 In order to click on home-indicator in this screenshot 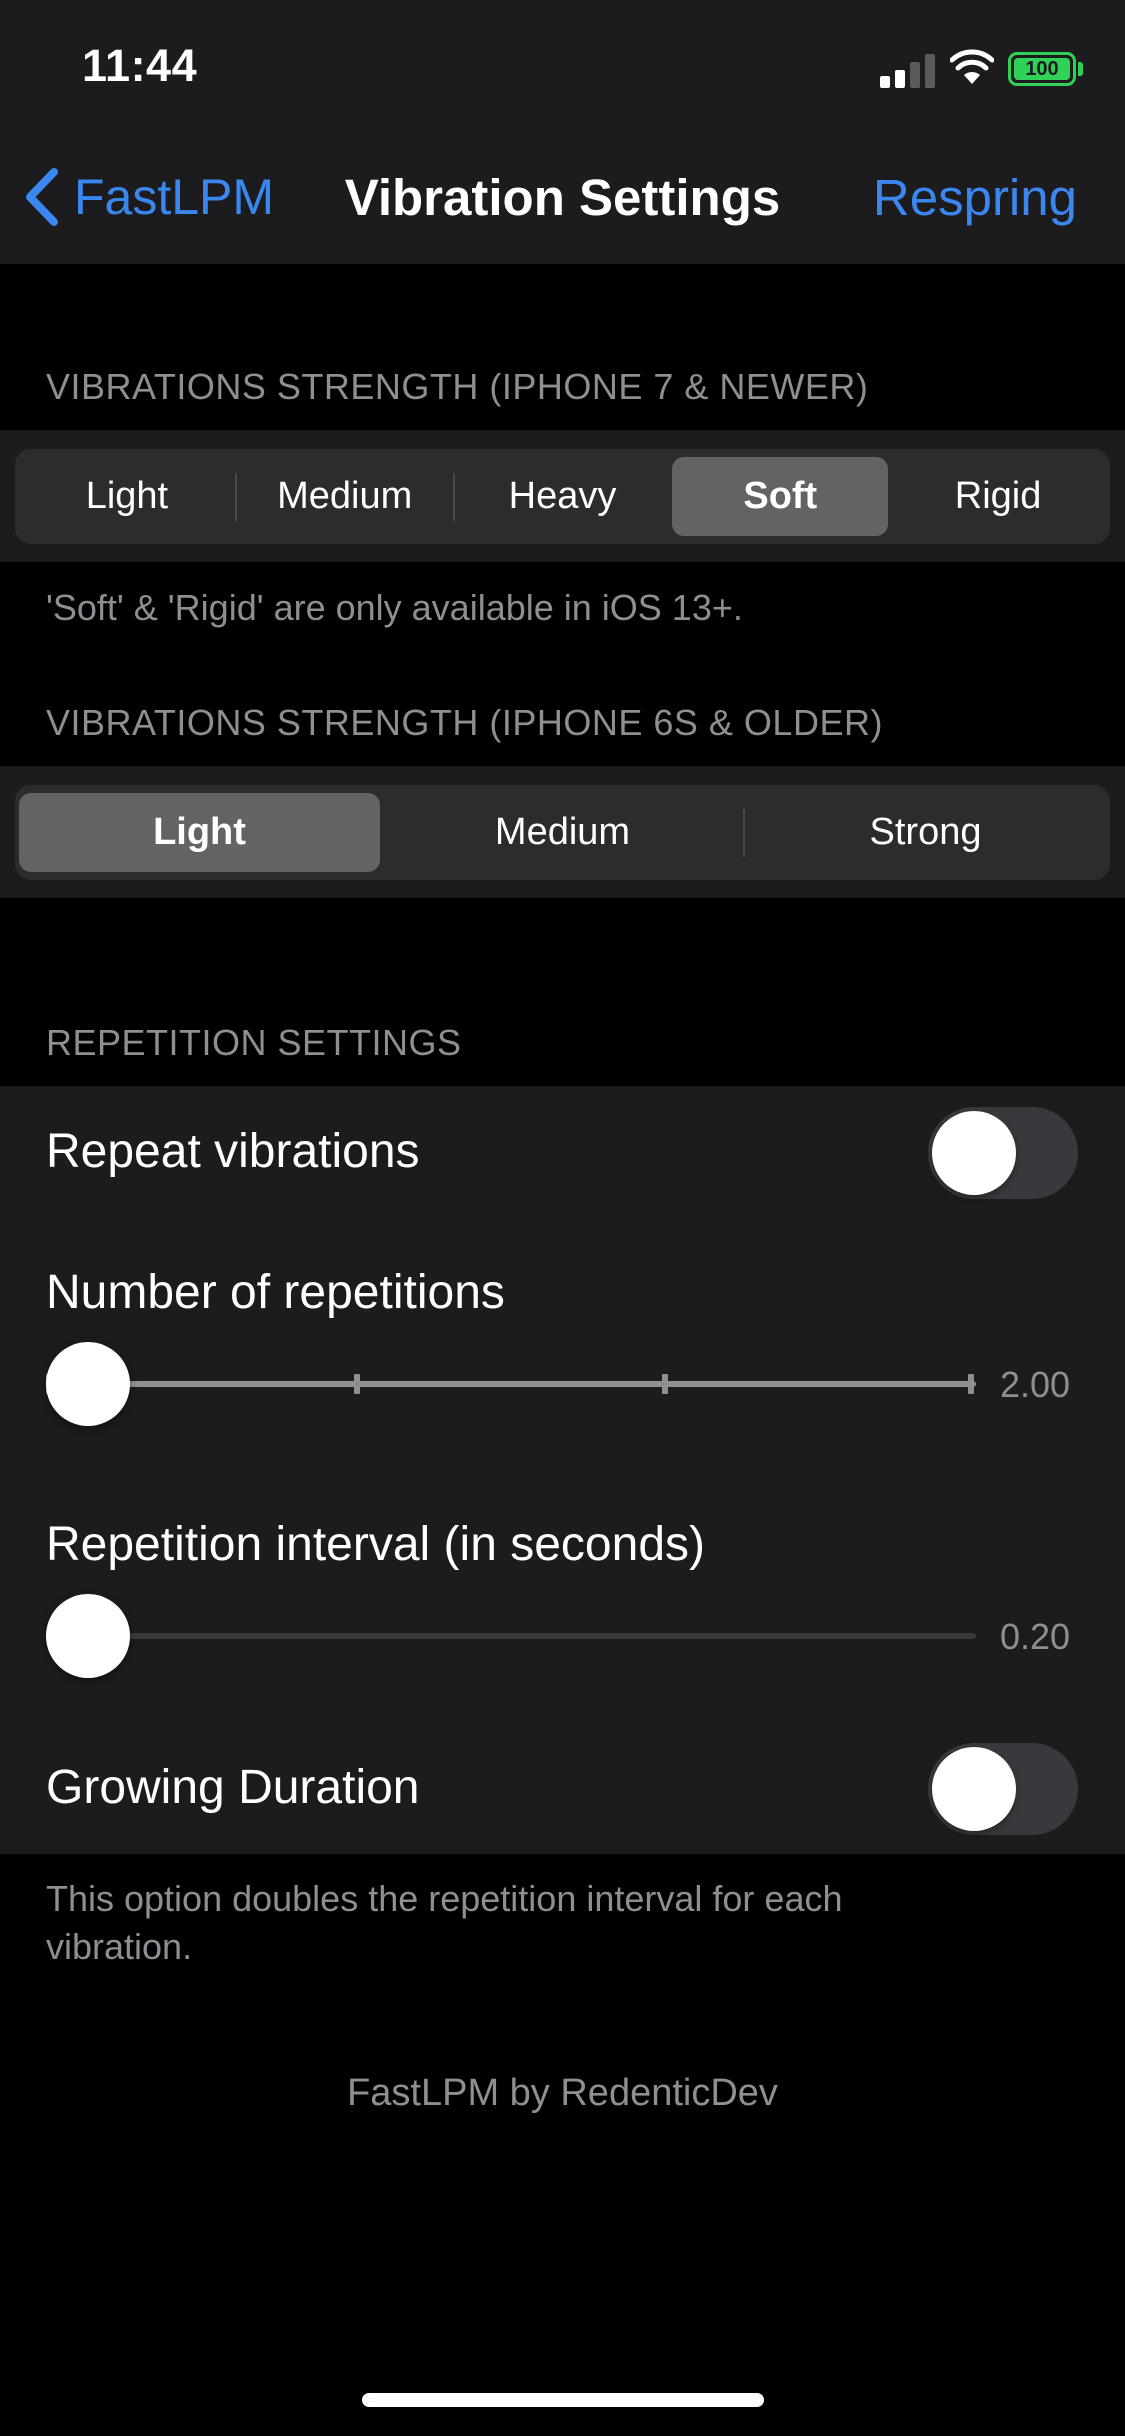, I will do `click(563, 2400)`.